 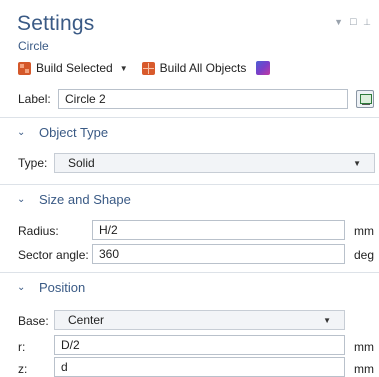 I want to click on sector-angle-label: Sector angle:, so click(x=53, y=255).